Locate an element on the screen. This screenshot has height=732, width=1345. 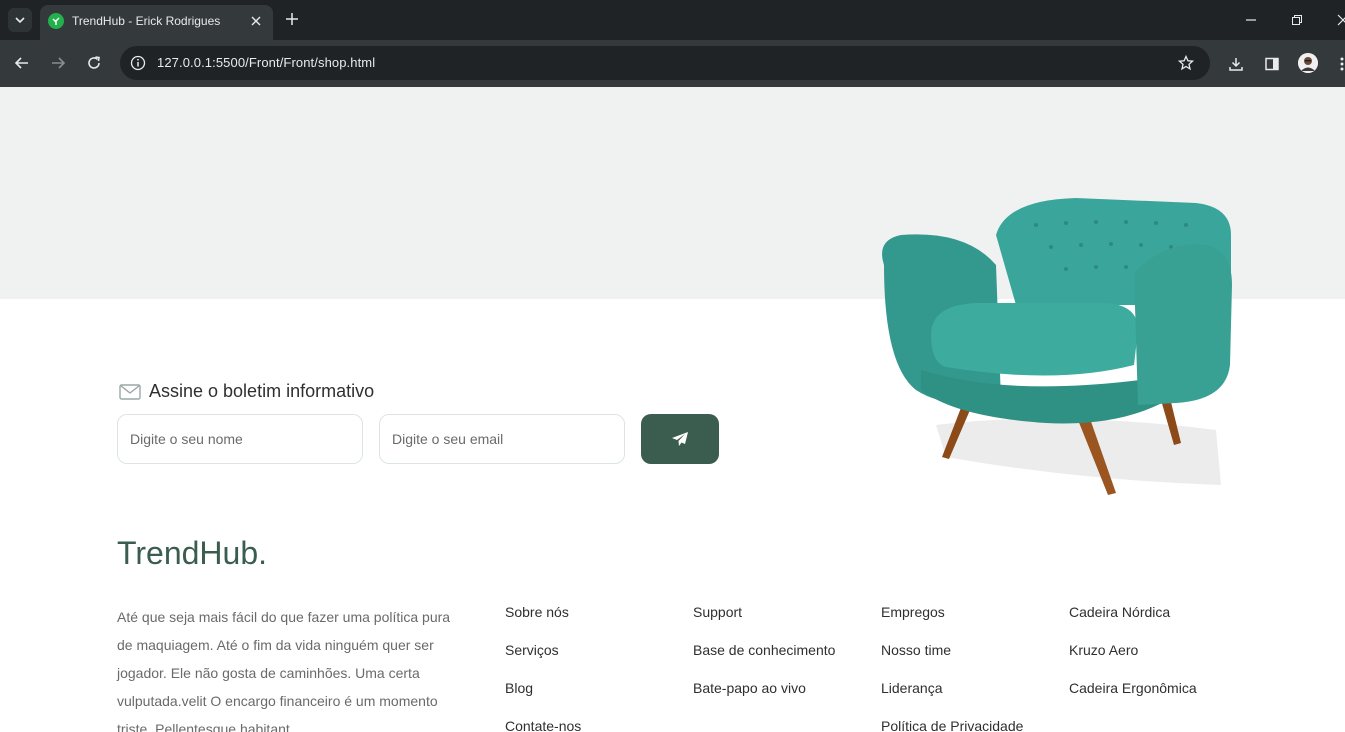
active-tab: TrendHub - Erick Rodrigues is located at coordinates (156, 22).